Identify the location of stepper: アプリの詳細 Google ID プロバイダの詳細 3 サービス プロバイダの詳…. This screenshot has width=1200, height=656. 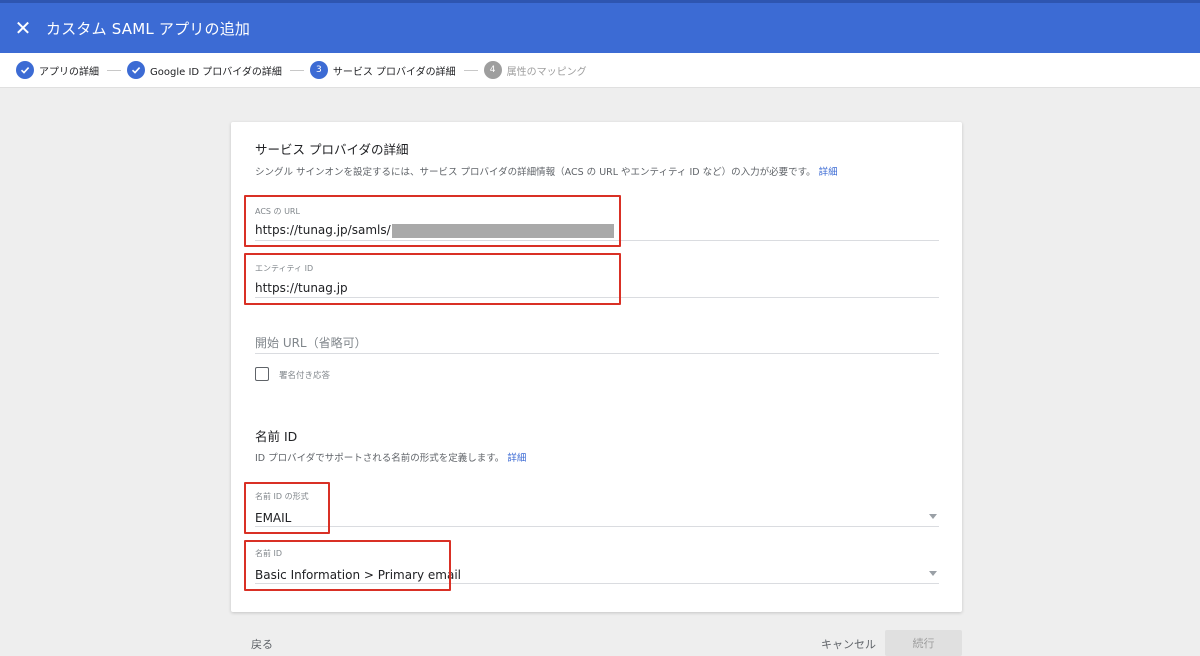
(600, 70).